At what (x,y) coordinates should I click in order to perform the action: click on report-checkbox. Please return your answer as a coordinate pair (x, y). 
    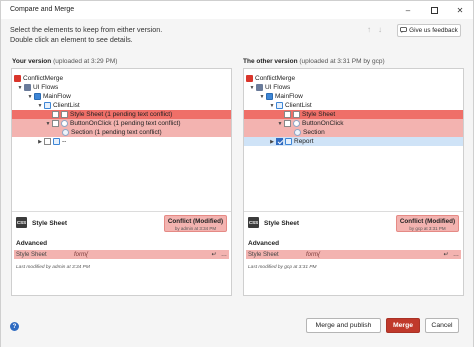
    Looking at the image, I should click on (279, 141).